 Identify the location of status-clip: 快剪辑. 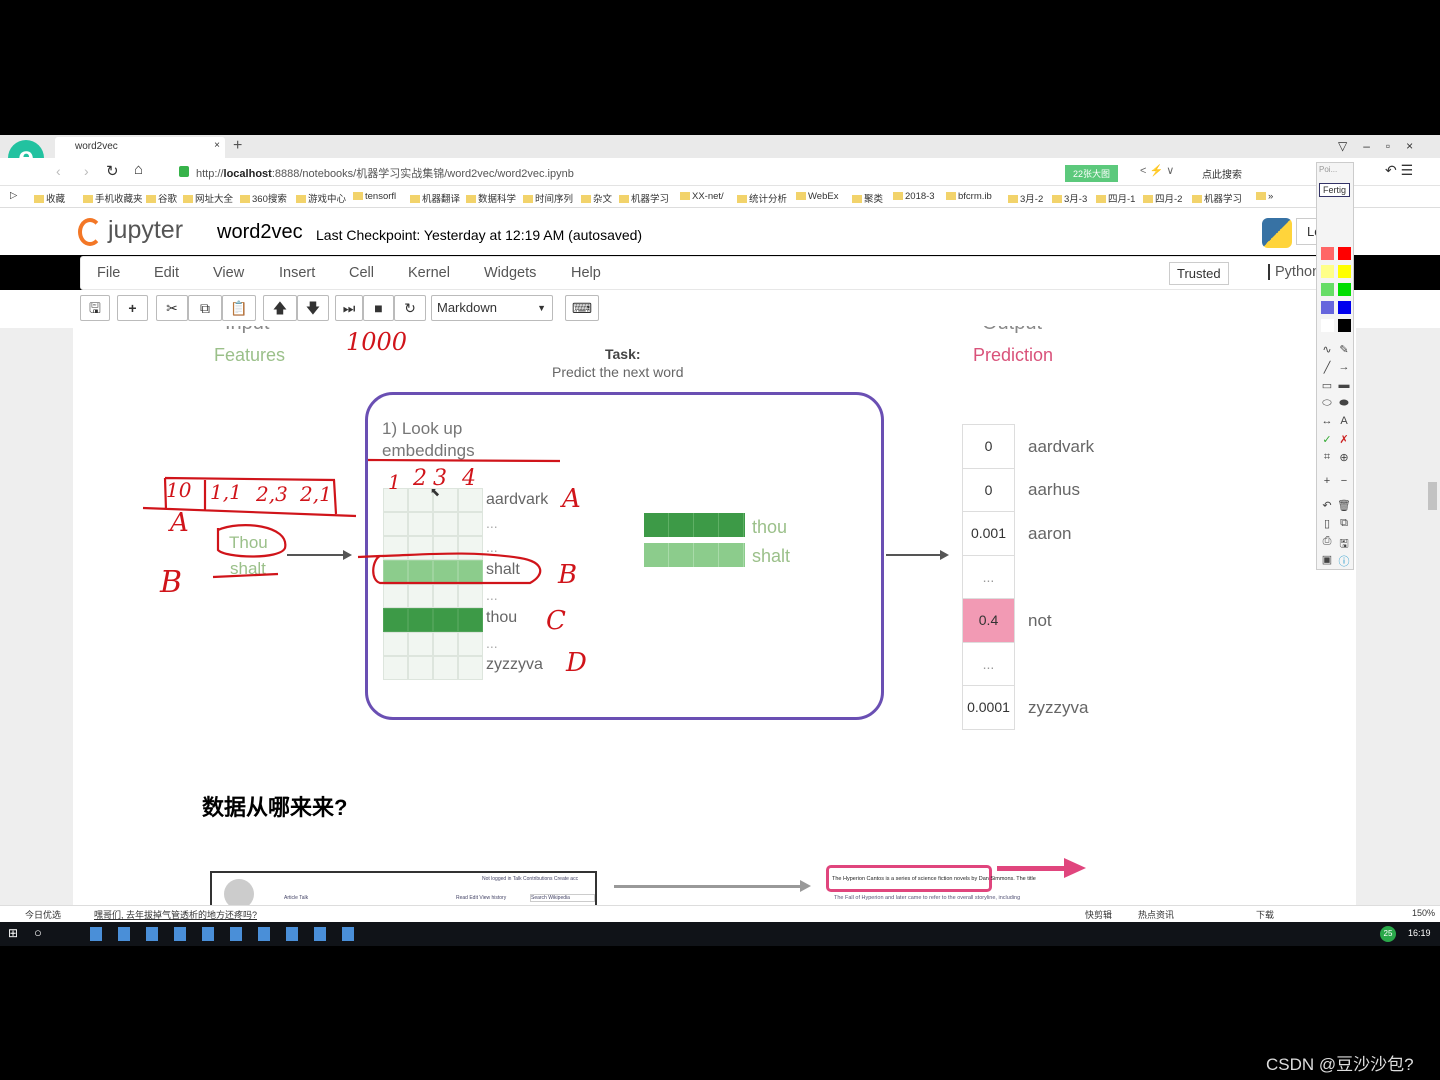
(1098, 914).